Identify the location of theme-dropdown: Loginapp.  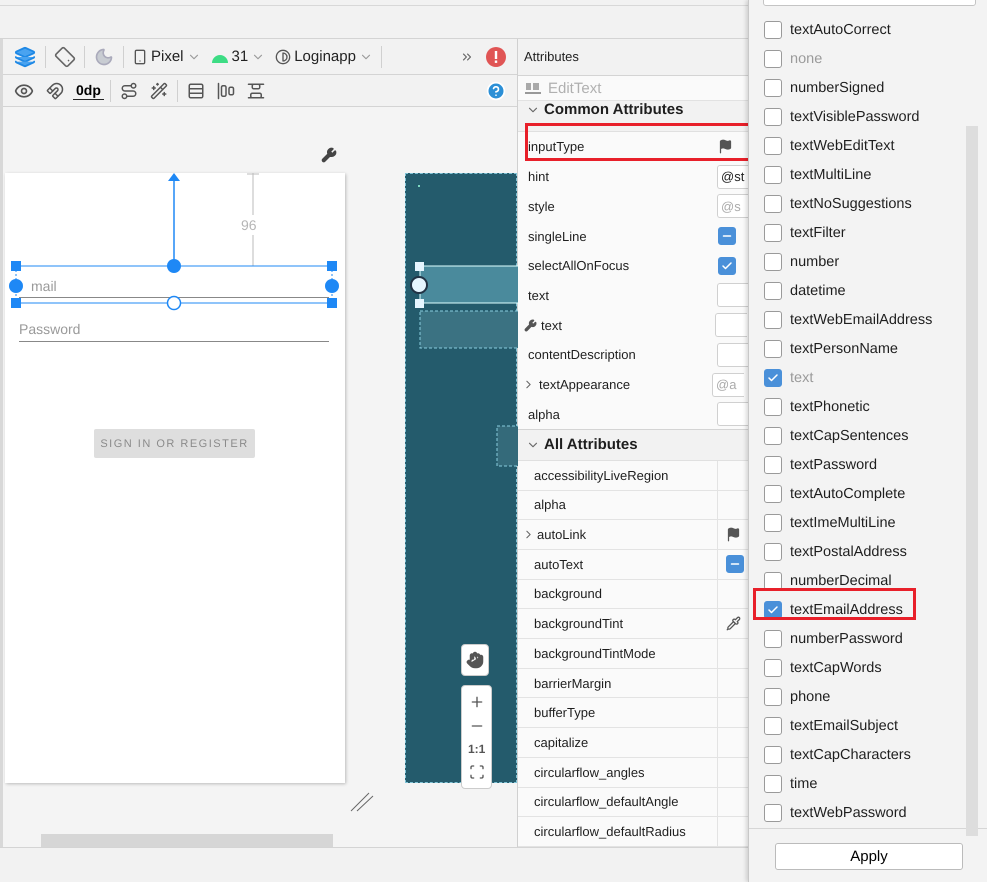
(324, 56).